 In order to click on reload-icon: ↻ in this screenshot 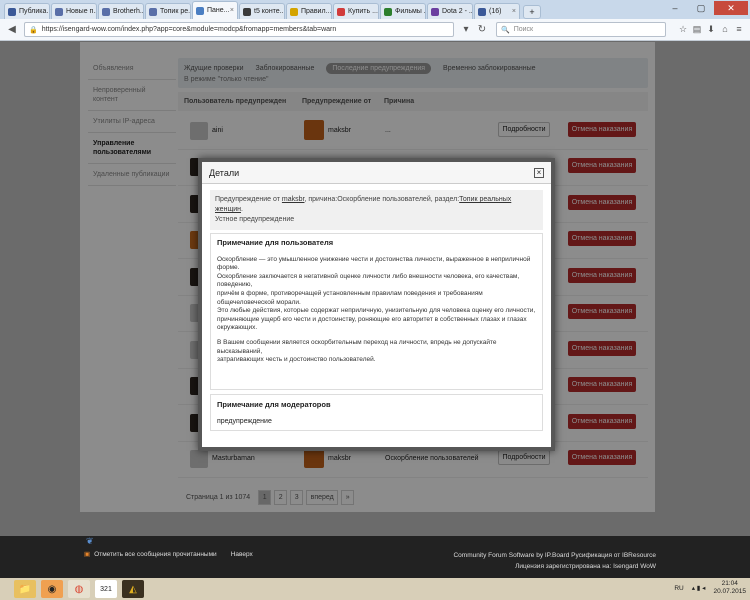, I will do `click(482, 30)`.